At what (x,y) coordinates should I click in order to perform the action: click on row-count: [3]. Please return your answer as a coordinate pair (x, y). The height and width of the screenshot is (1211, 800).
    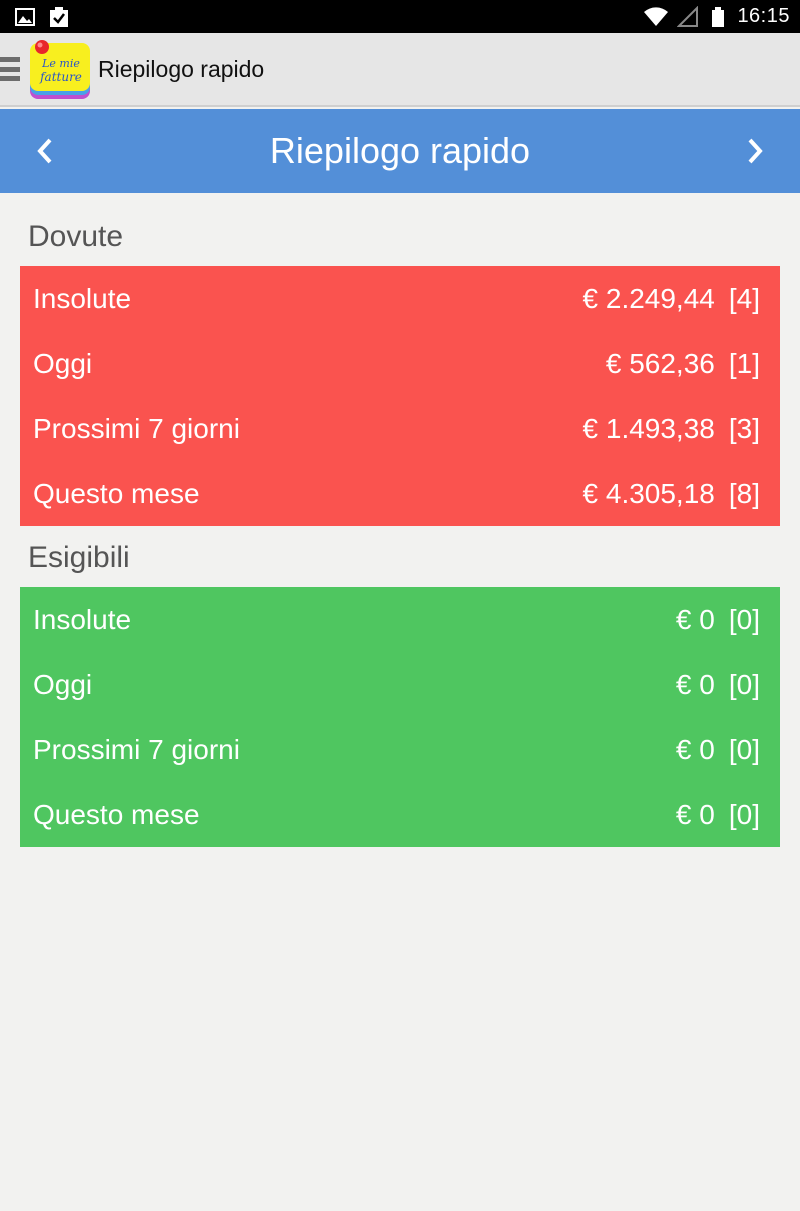
    Looking at the image, I should click on (744, 428).